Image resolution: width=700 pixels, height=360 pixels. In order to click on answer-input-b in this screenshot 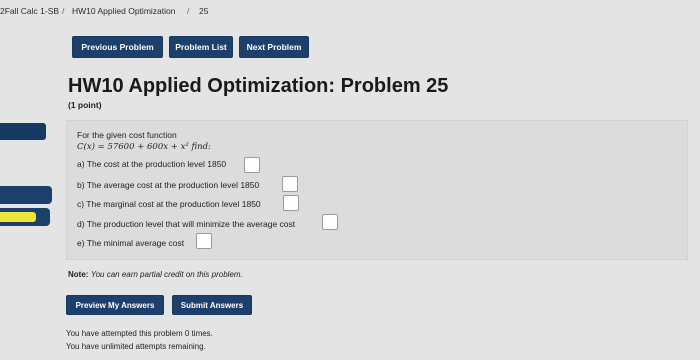, I will do `click(290, 184)`.